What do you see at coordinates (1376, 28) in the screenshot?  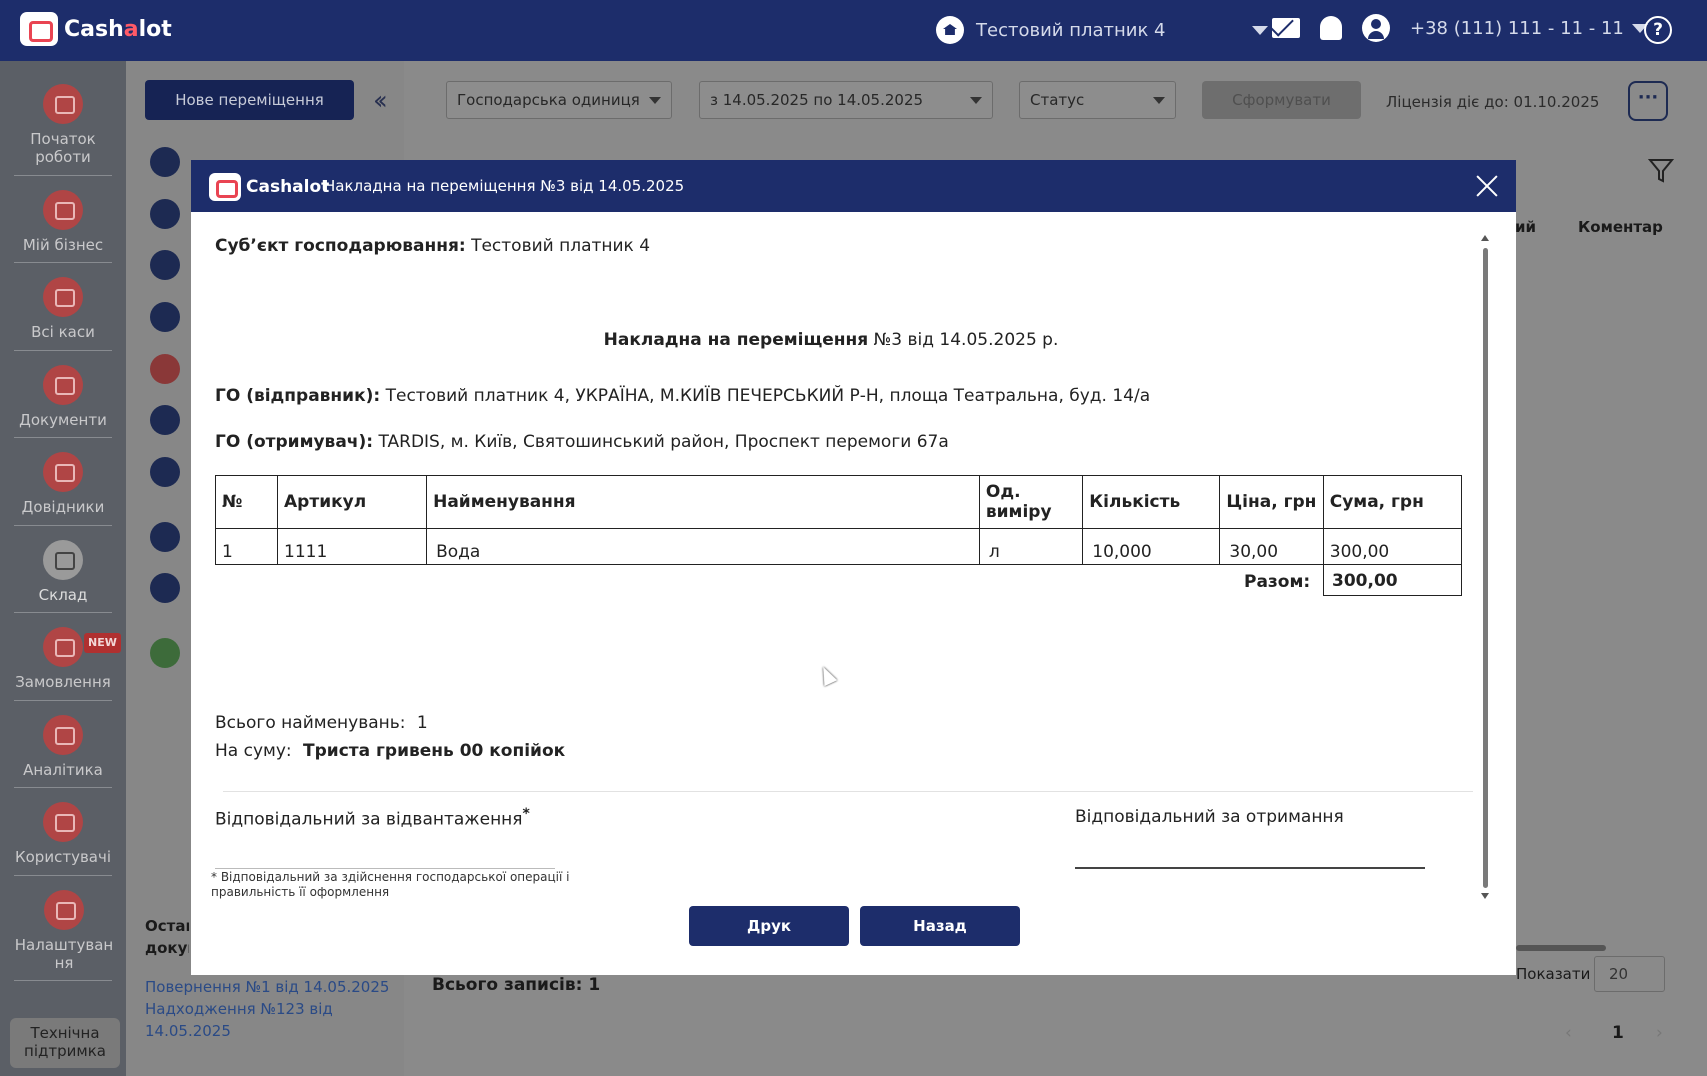 I see `user-icon` at bounding box center [1376, 28].